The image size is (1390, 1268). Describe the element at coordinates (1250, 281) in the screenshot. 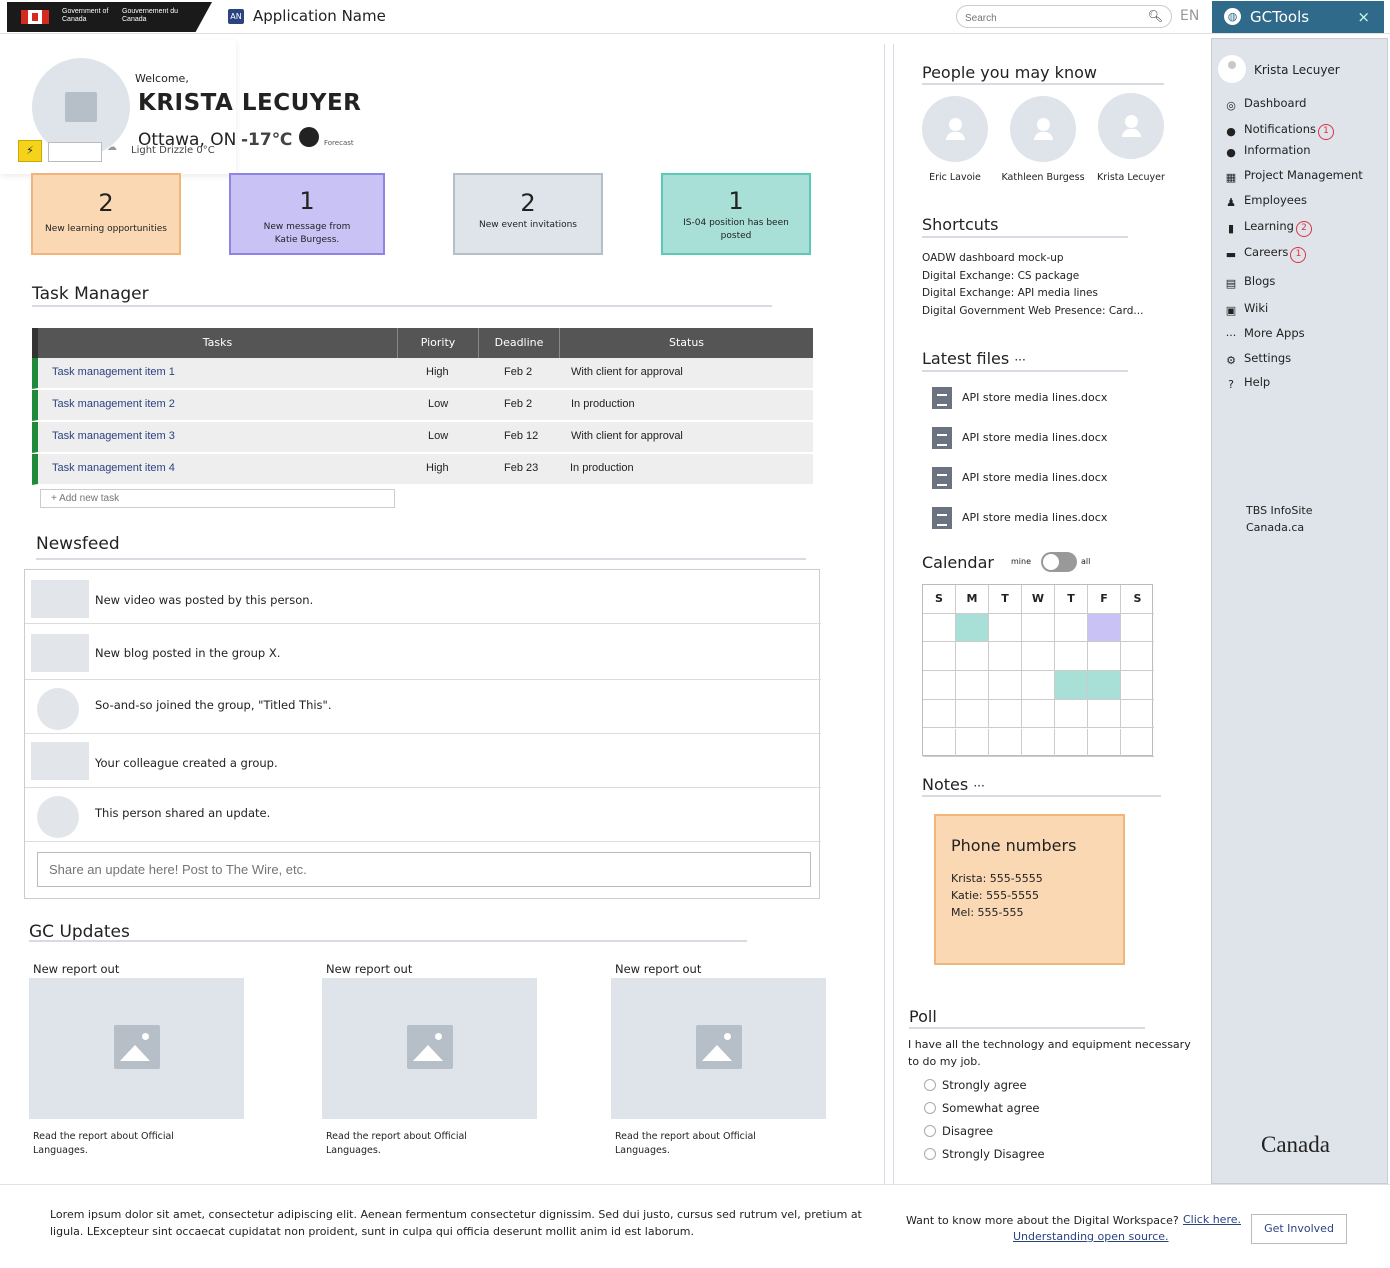

I see `sidebar-item-blogs: ▤ Blogs` at that location.